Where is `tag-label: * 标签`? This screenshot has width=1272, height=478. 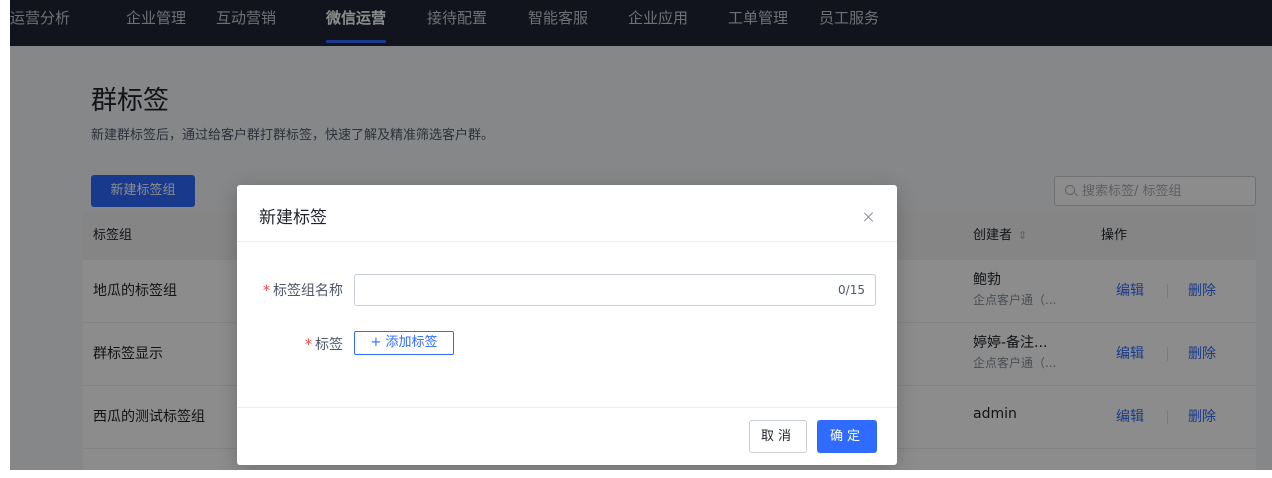
tag-label: * 标签 is located at coordinates (300, 344).